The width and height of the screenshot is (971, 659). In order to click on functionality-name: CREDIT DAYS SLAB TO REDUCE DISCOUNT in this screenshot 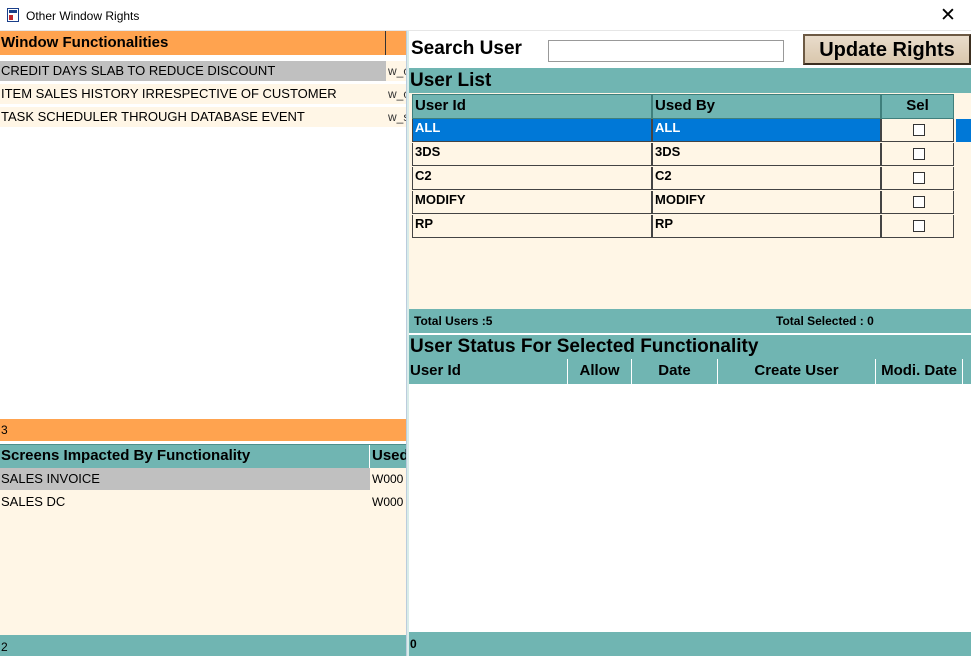, I will do `click(193, 71)`.